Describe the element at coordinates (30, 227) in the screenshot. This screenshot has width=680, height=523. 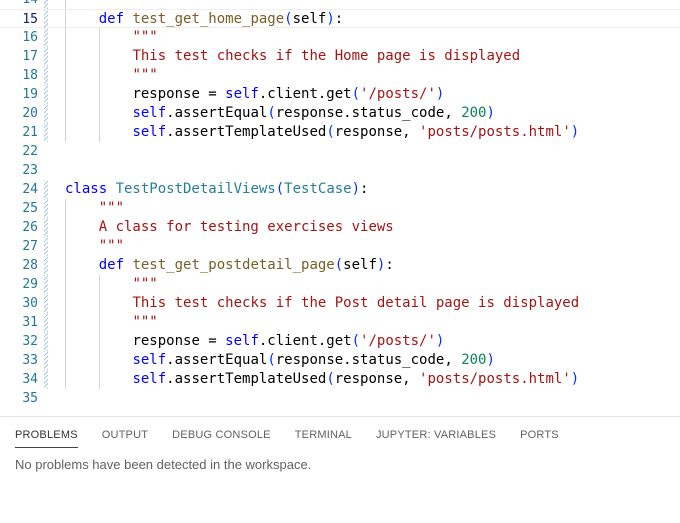
I see `line-number: 26` at that location.